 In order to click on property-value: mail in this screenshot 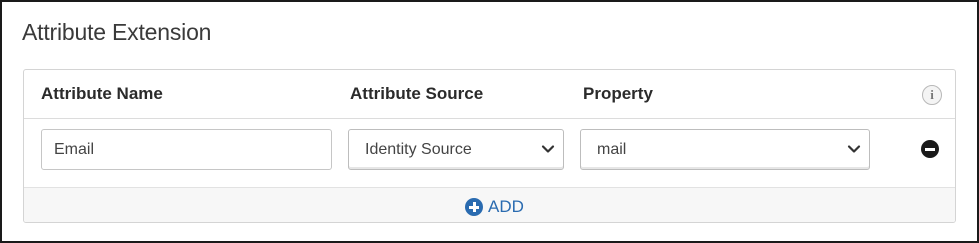, I will do `click(612, 149)`.